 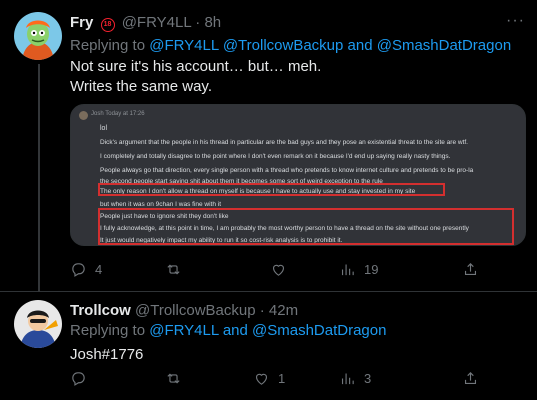 I want to click on display-name: Fry, so click(x=81, y=22).